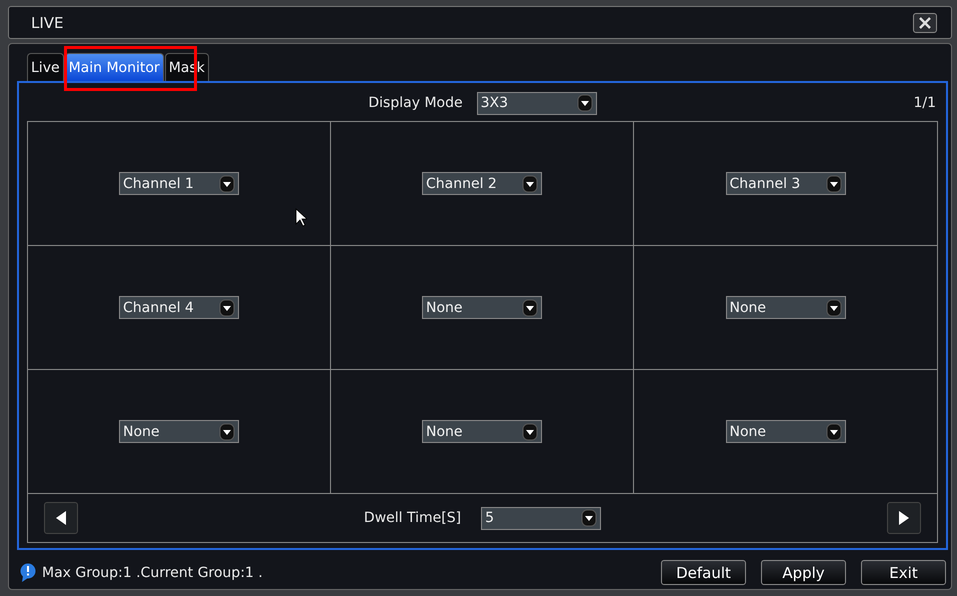 The image size is (957, 596). What do you see at coordinates (482, 183) in the screenshot?
I see `channel-dropdown: Channel 2` at bounding box center [482, 183].